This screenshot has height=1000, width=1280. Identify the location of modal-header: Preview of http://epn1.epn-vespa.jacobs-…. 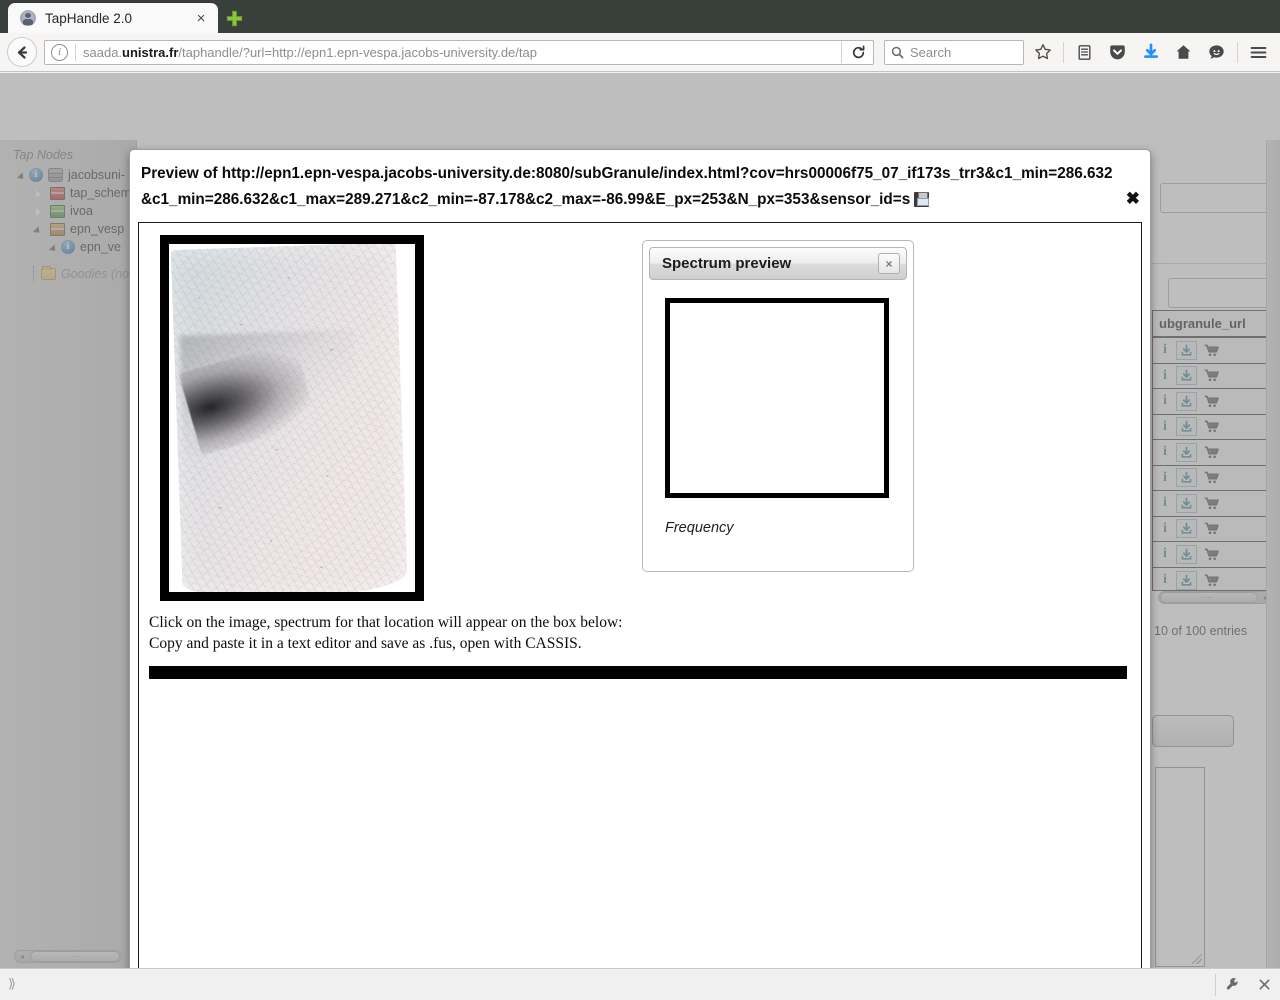
(640, 186).